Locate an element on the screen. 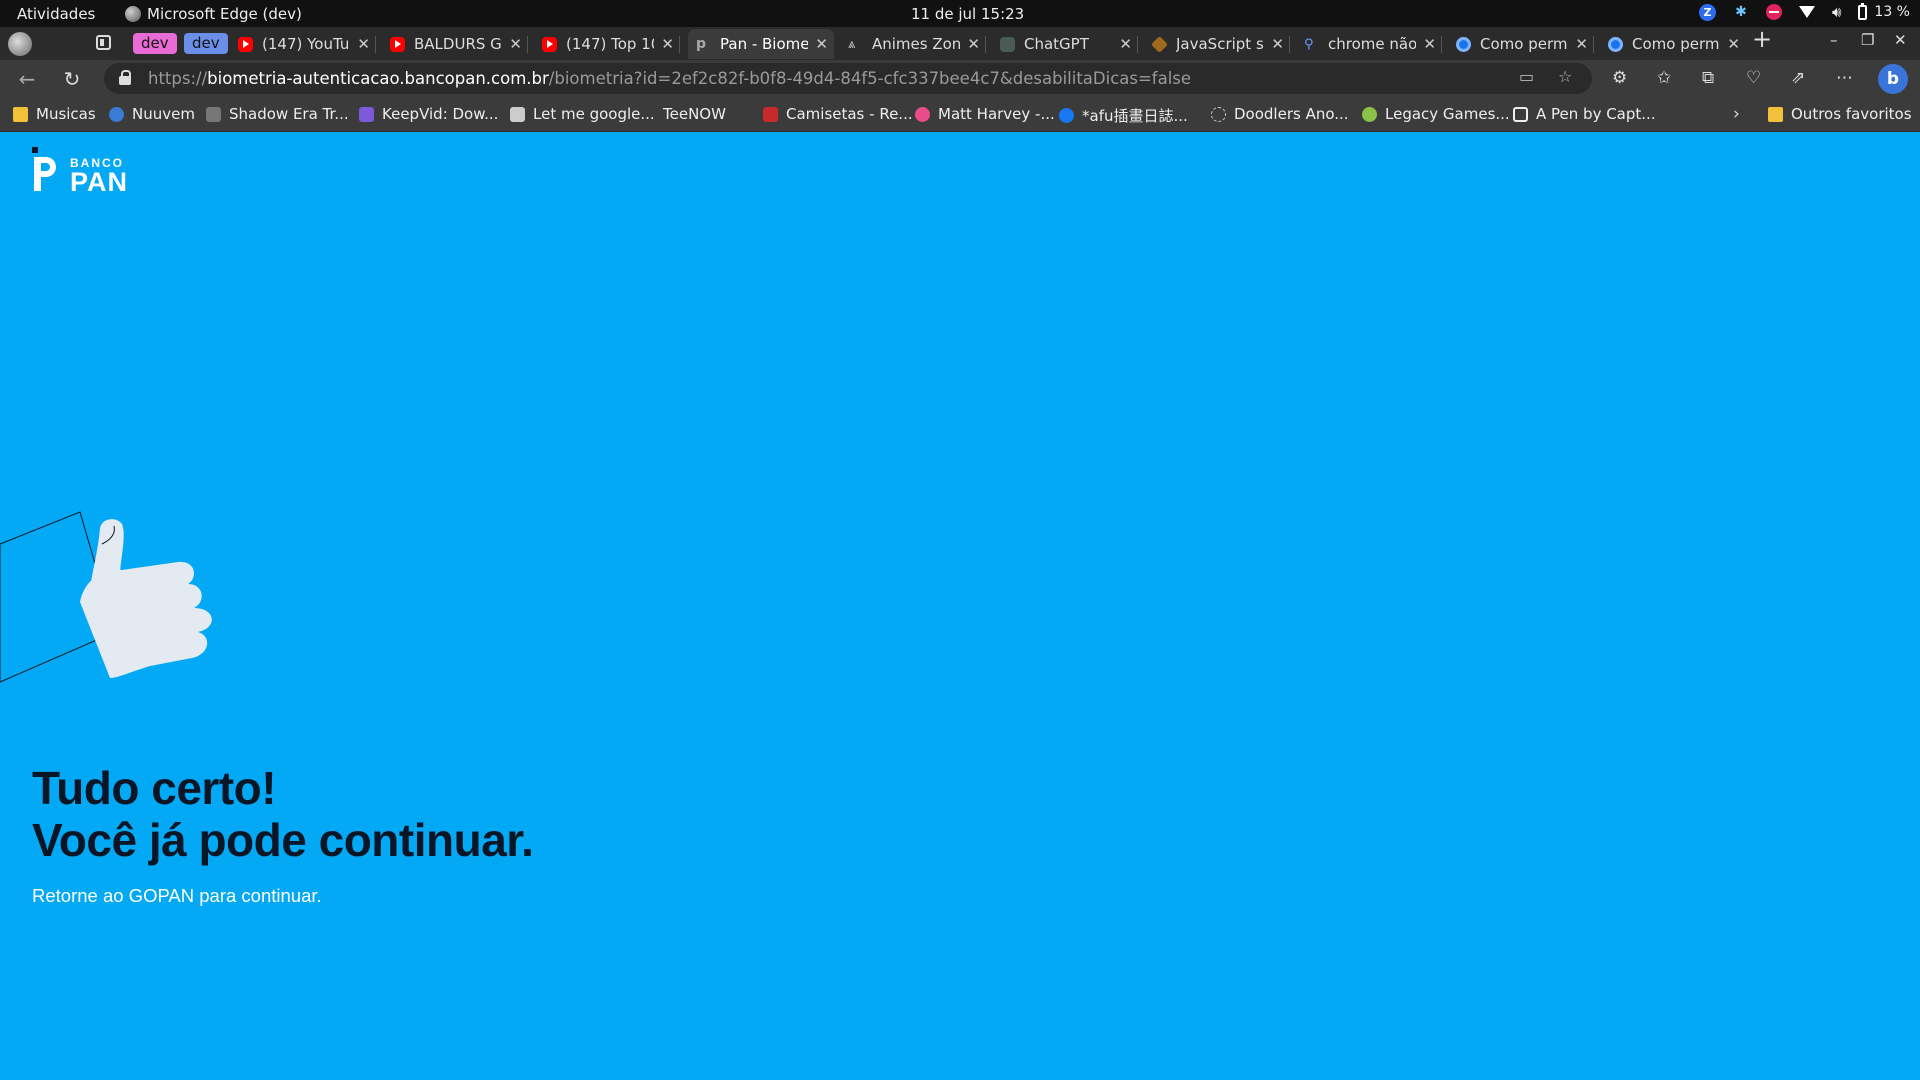 The image size is (1920, 1080). javascript-icon is located at coordinates (1159, 44).